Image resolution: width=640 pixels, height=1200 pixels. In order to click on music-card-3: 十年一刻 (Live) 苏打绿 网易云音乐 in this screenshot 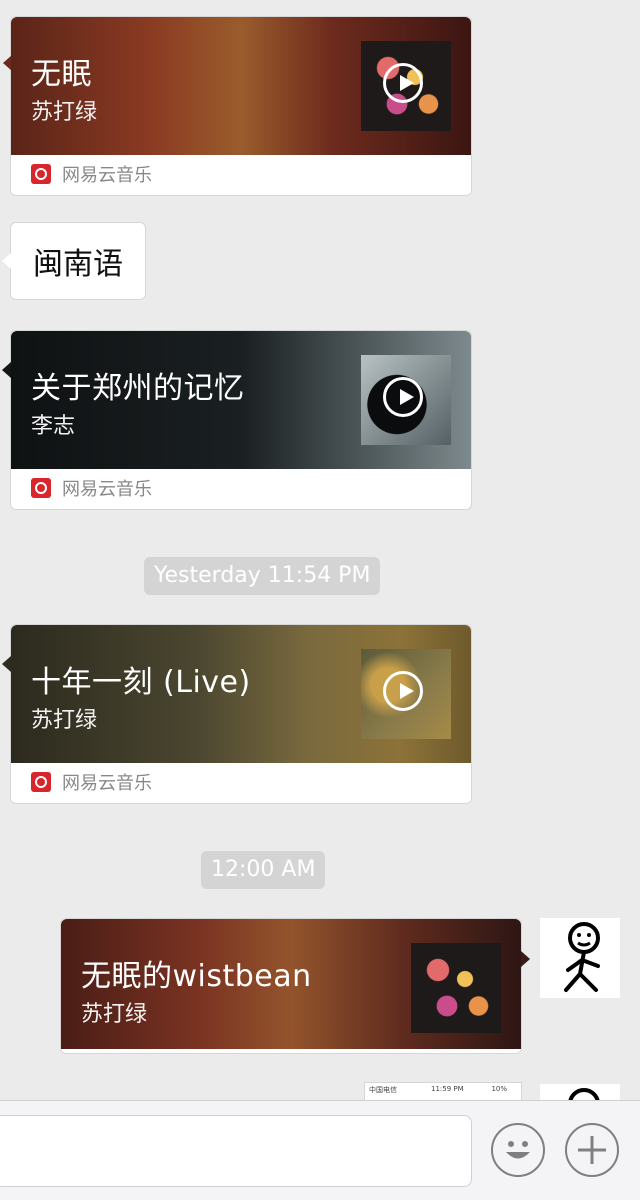, I will do `click(241, 714)`.